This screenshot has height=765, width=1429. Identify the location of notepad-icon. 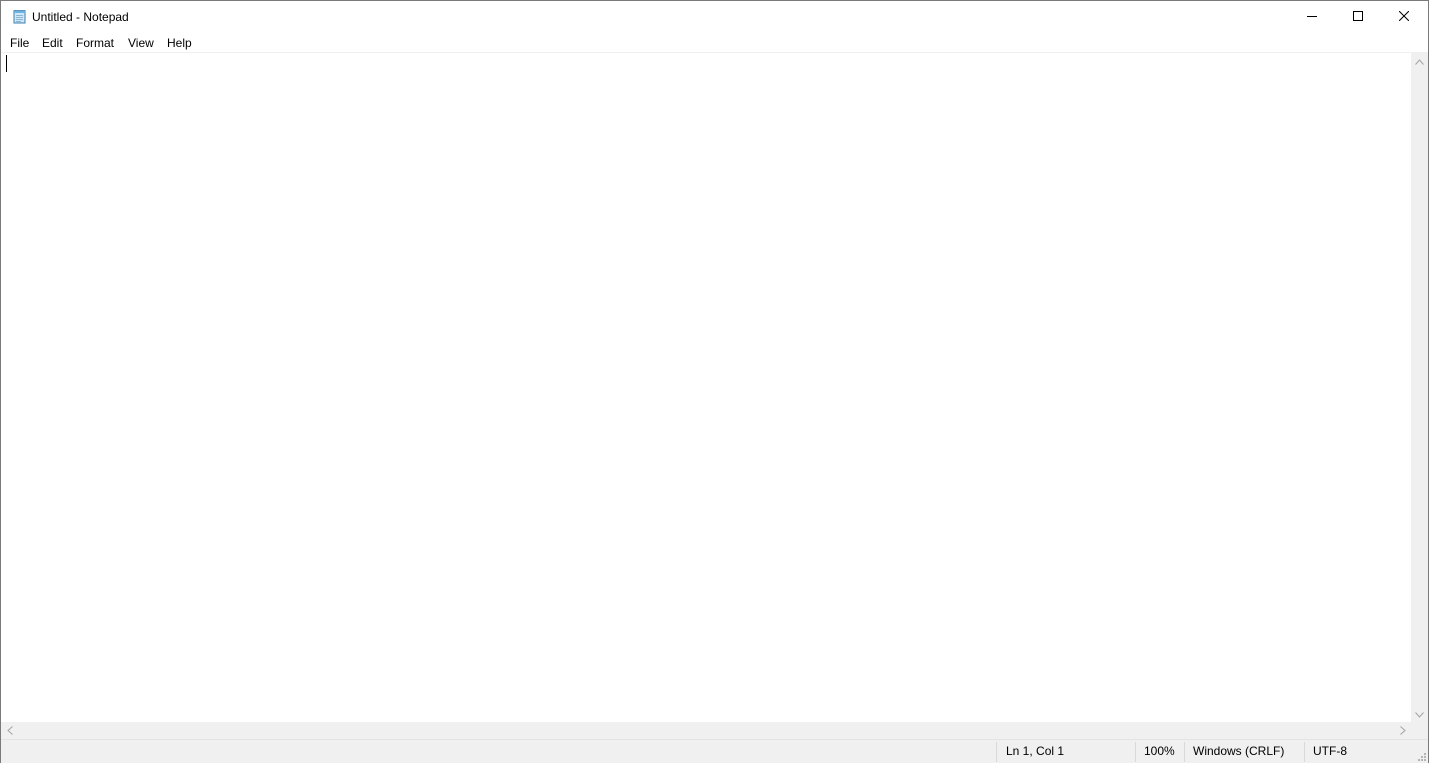
(19, 16).